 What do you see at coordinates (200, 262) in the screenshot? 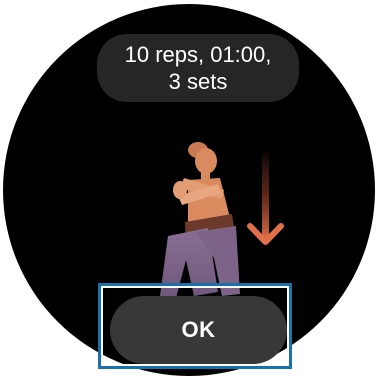
I see `figure-legs` at bounding box center [200, 262].